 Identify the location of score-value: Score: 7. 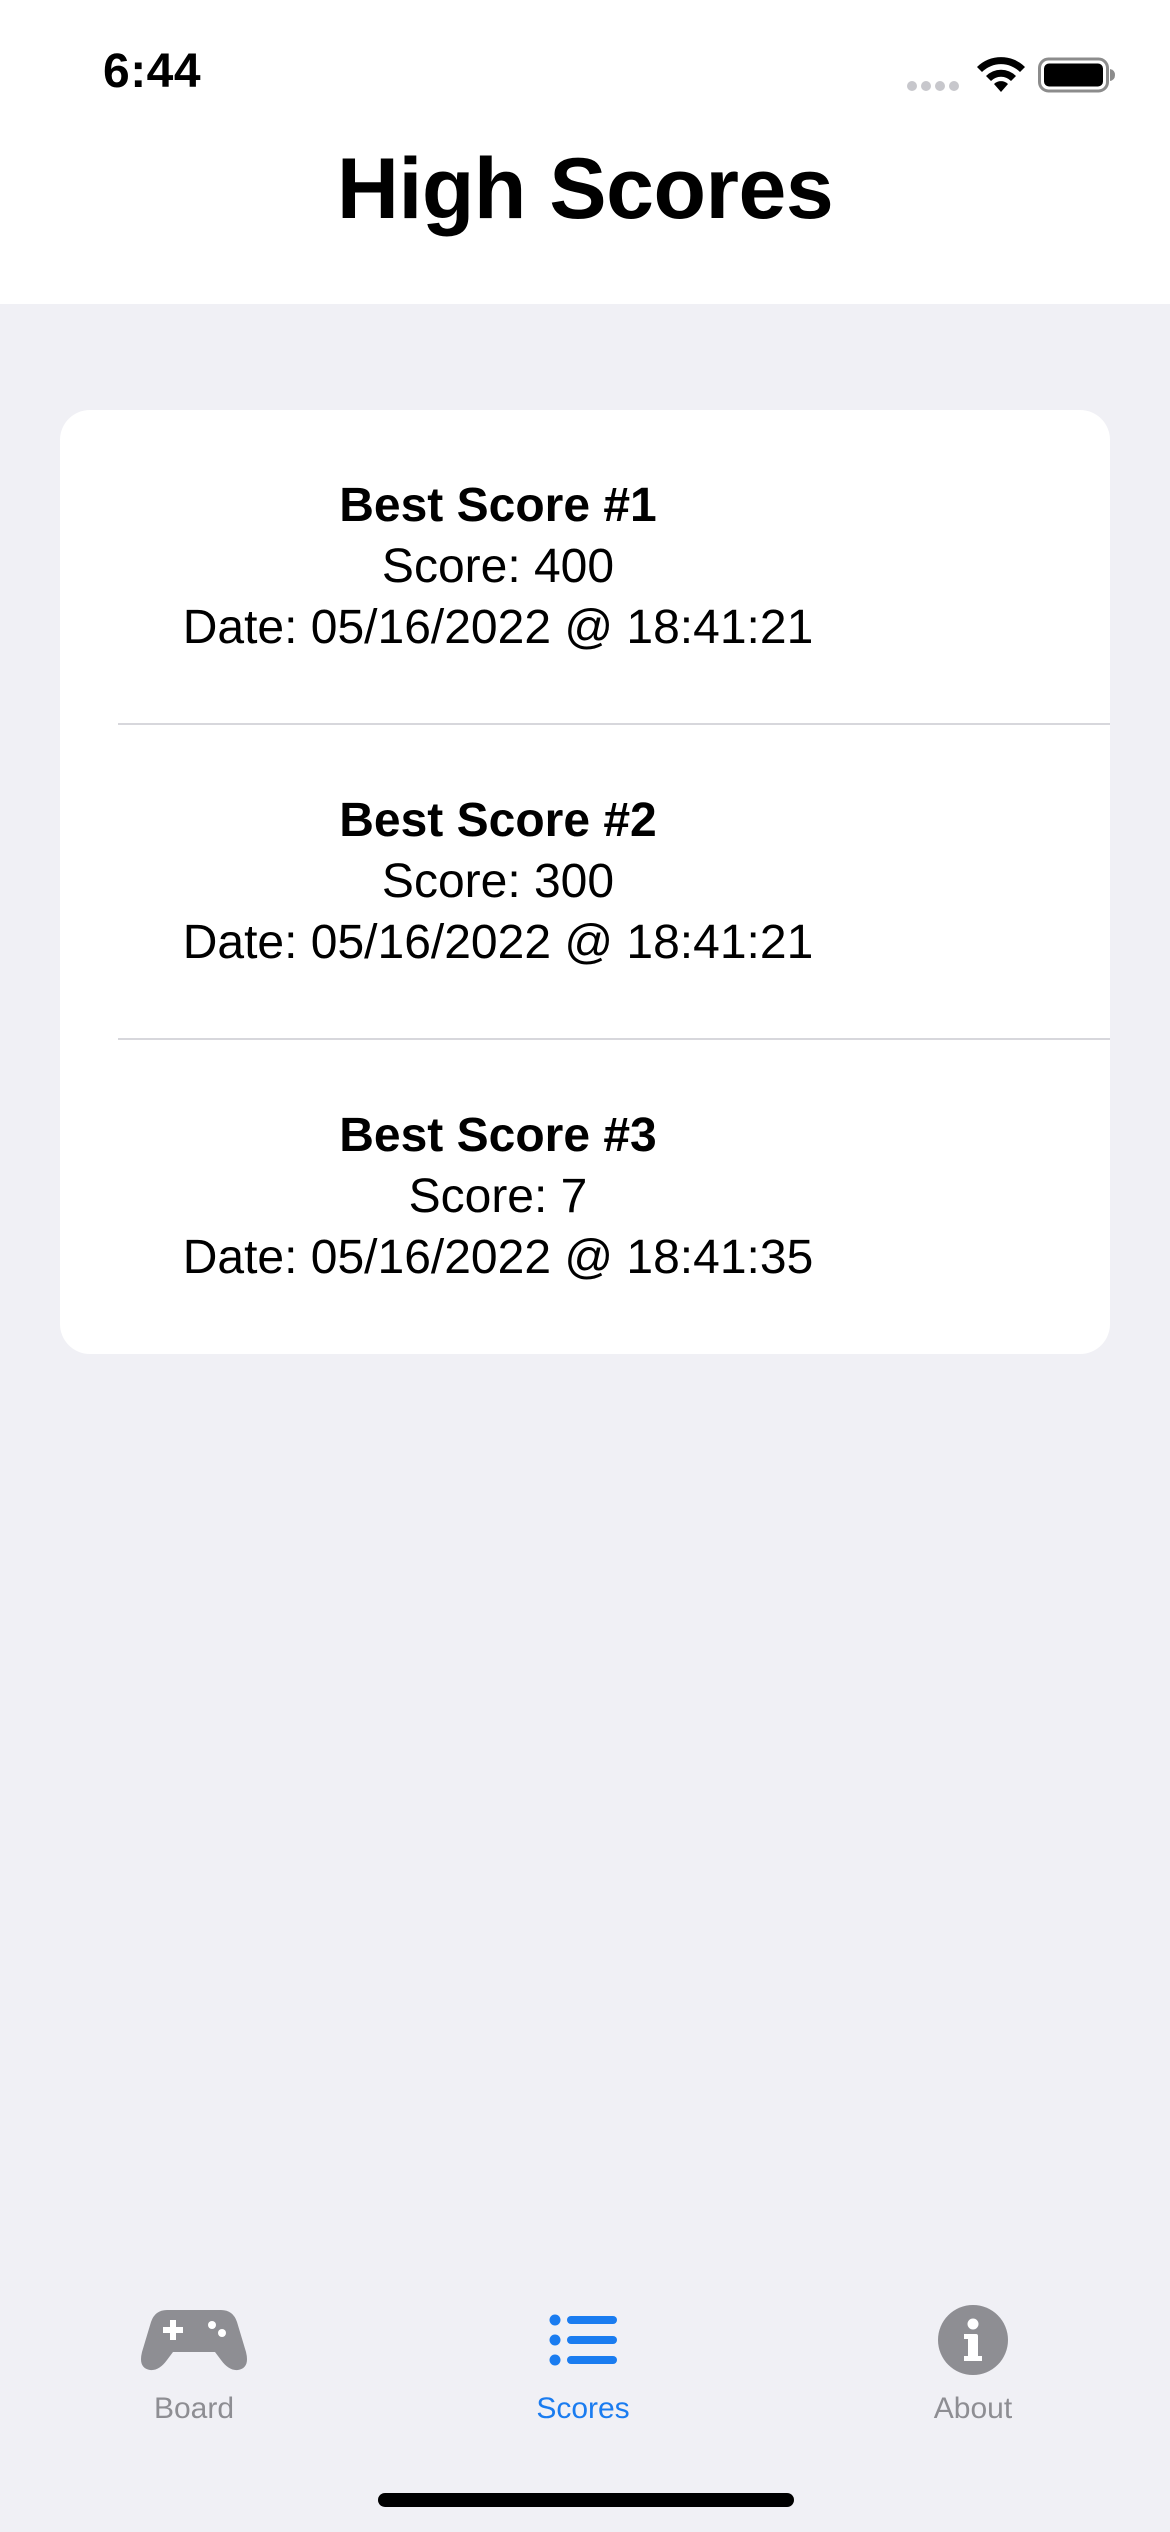
(498, 1196).